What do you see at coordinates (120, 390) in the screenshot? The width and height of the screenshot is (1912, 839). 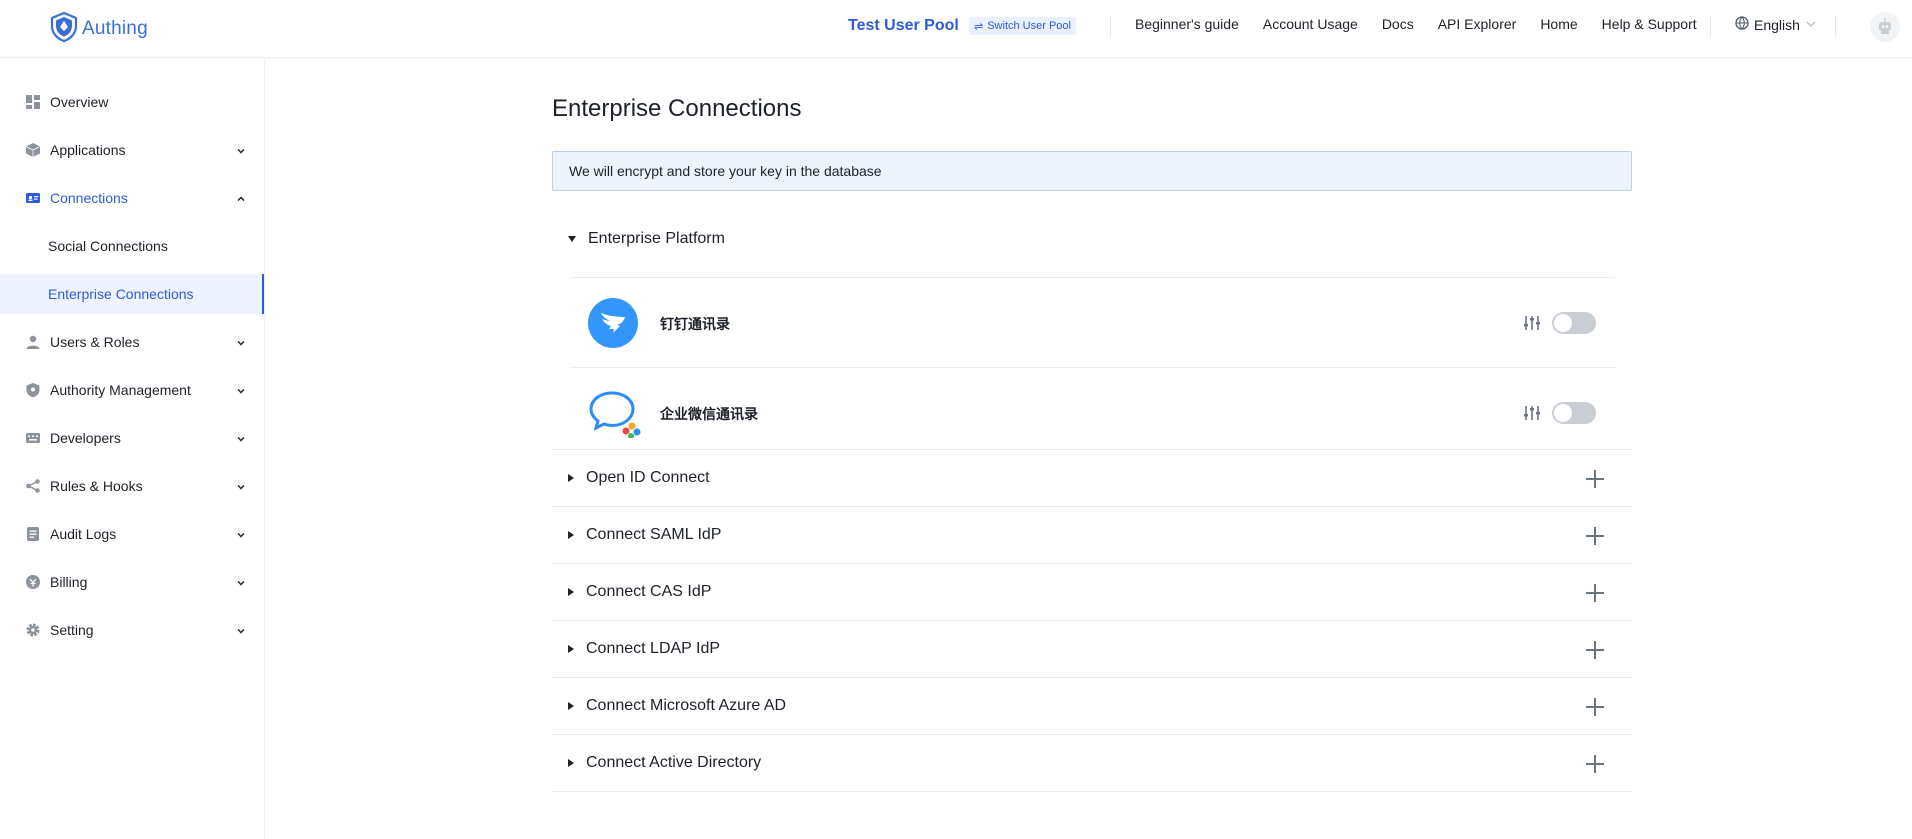 I see `sidebar-item-label: Authority Management` at bounding box center [120, 390].